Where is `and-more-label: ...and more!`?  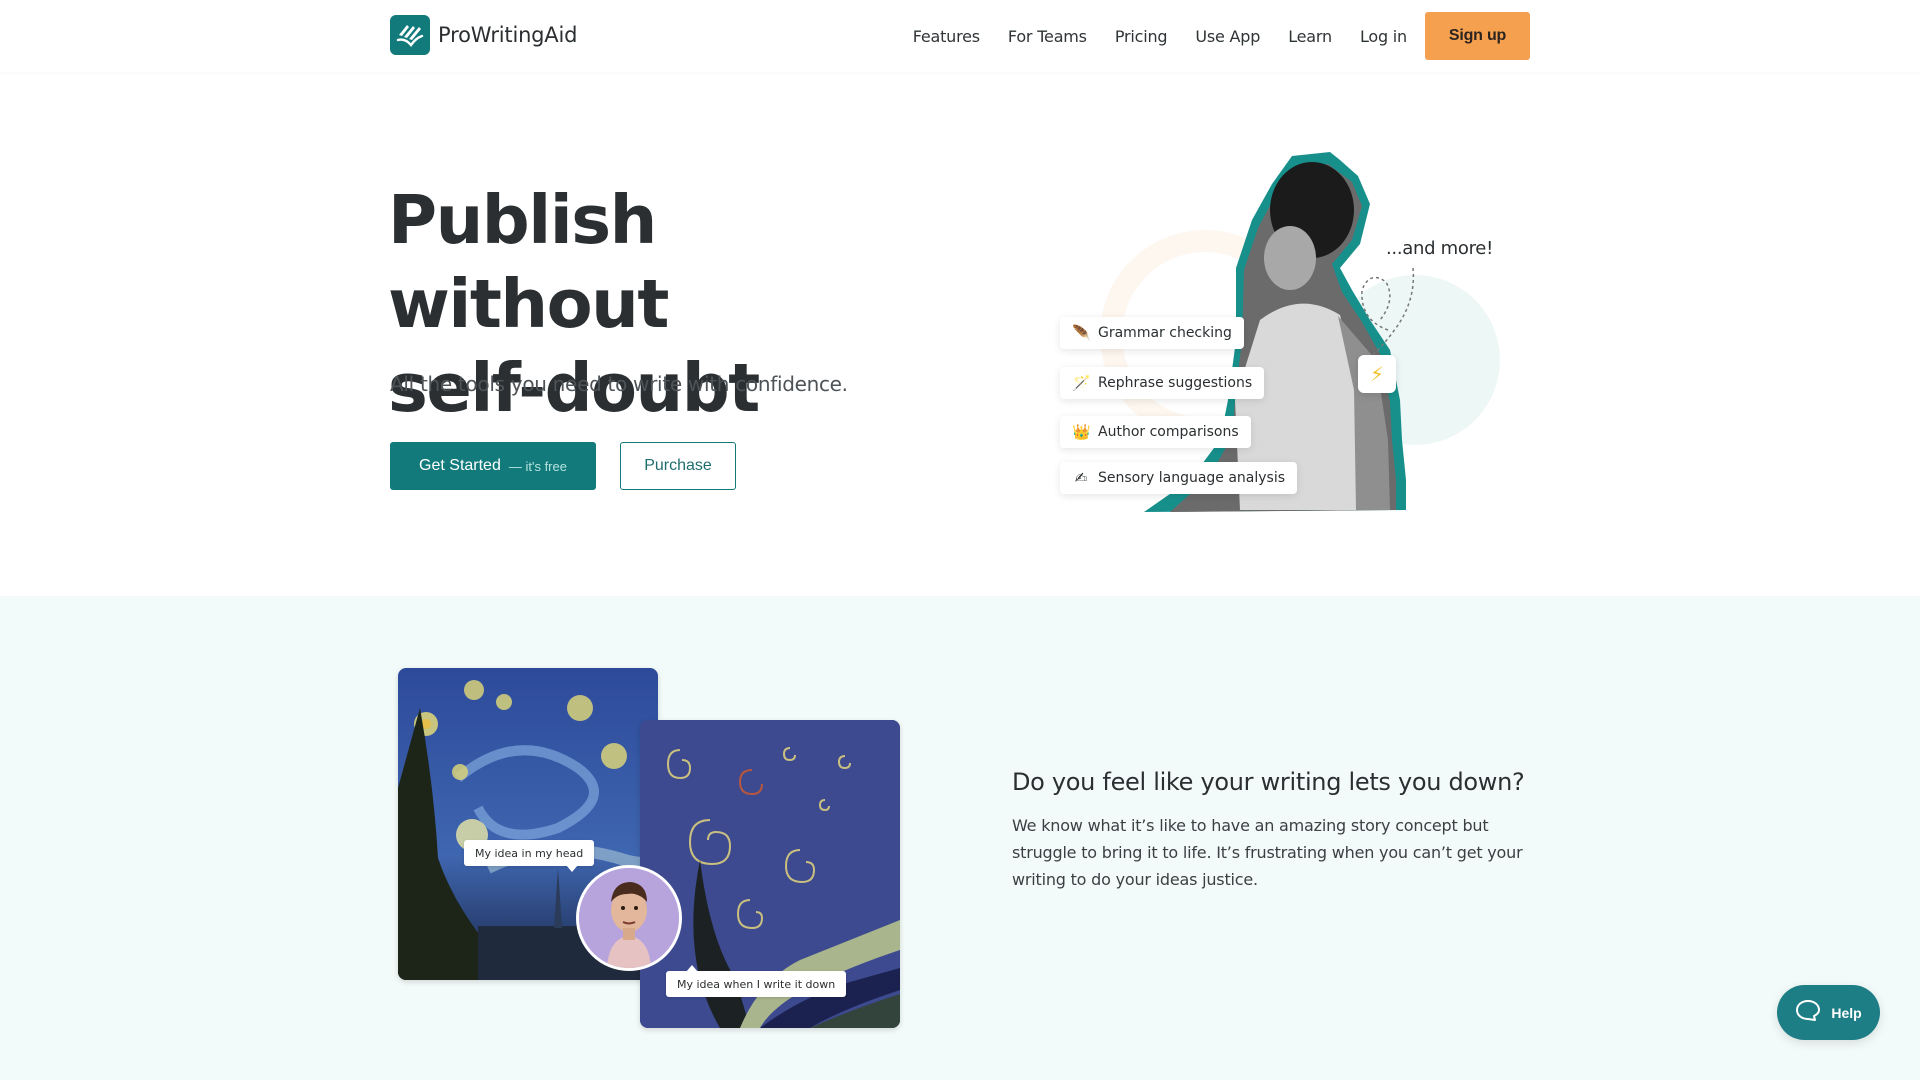
and-more-label: ...and more! is located at coordinates (1439, 248).